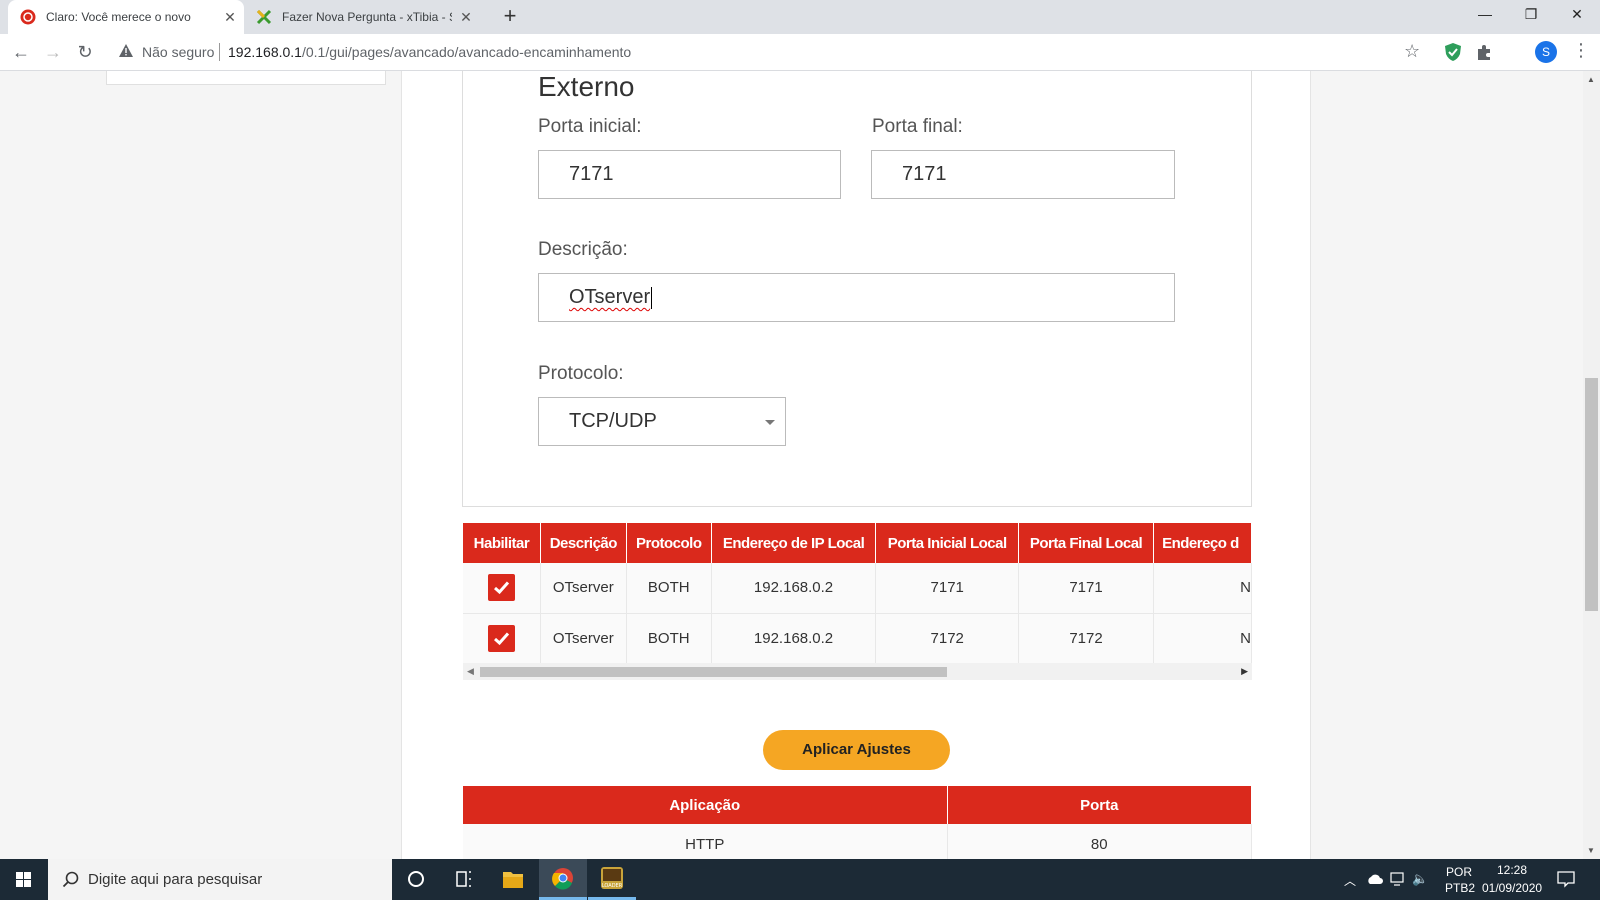 Image resolution: width=1600 pixels, height=900 pixels. What do you see at coordinates (1244, 671) in the screenshot?
I see `scroll-right-icon: ▶` at bounding box center [1244, 671].